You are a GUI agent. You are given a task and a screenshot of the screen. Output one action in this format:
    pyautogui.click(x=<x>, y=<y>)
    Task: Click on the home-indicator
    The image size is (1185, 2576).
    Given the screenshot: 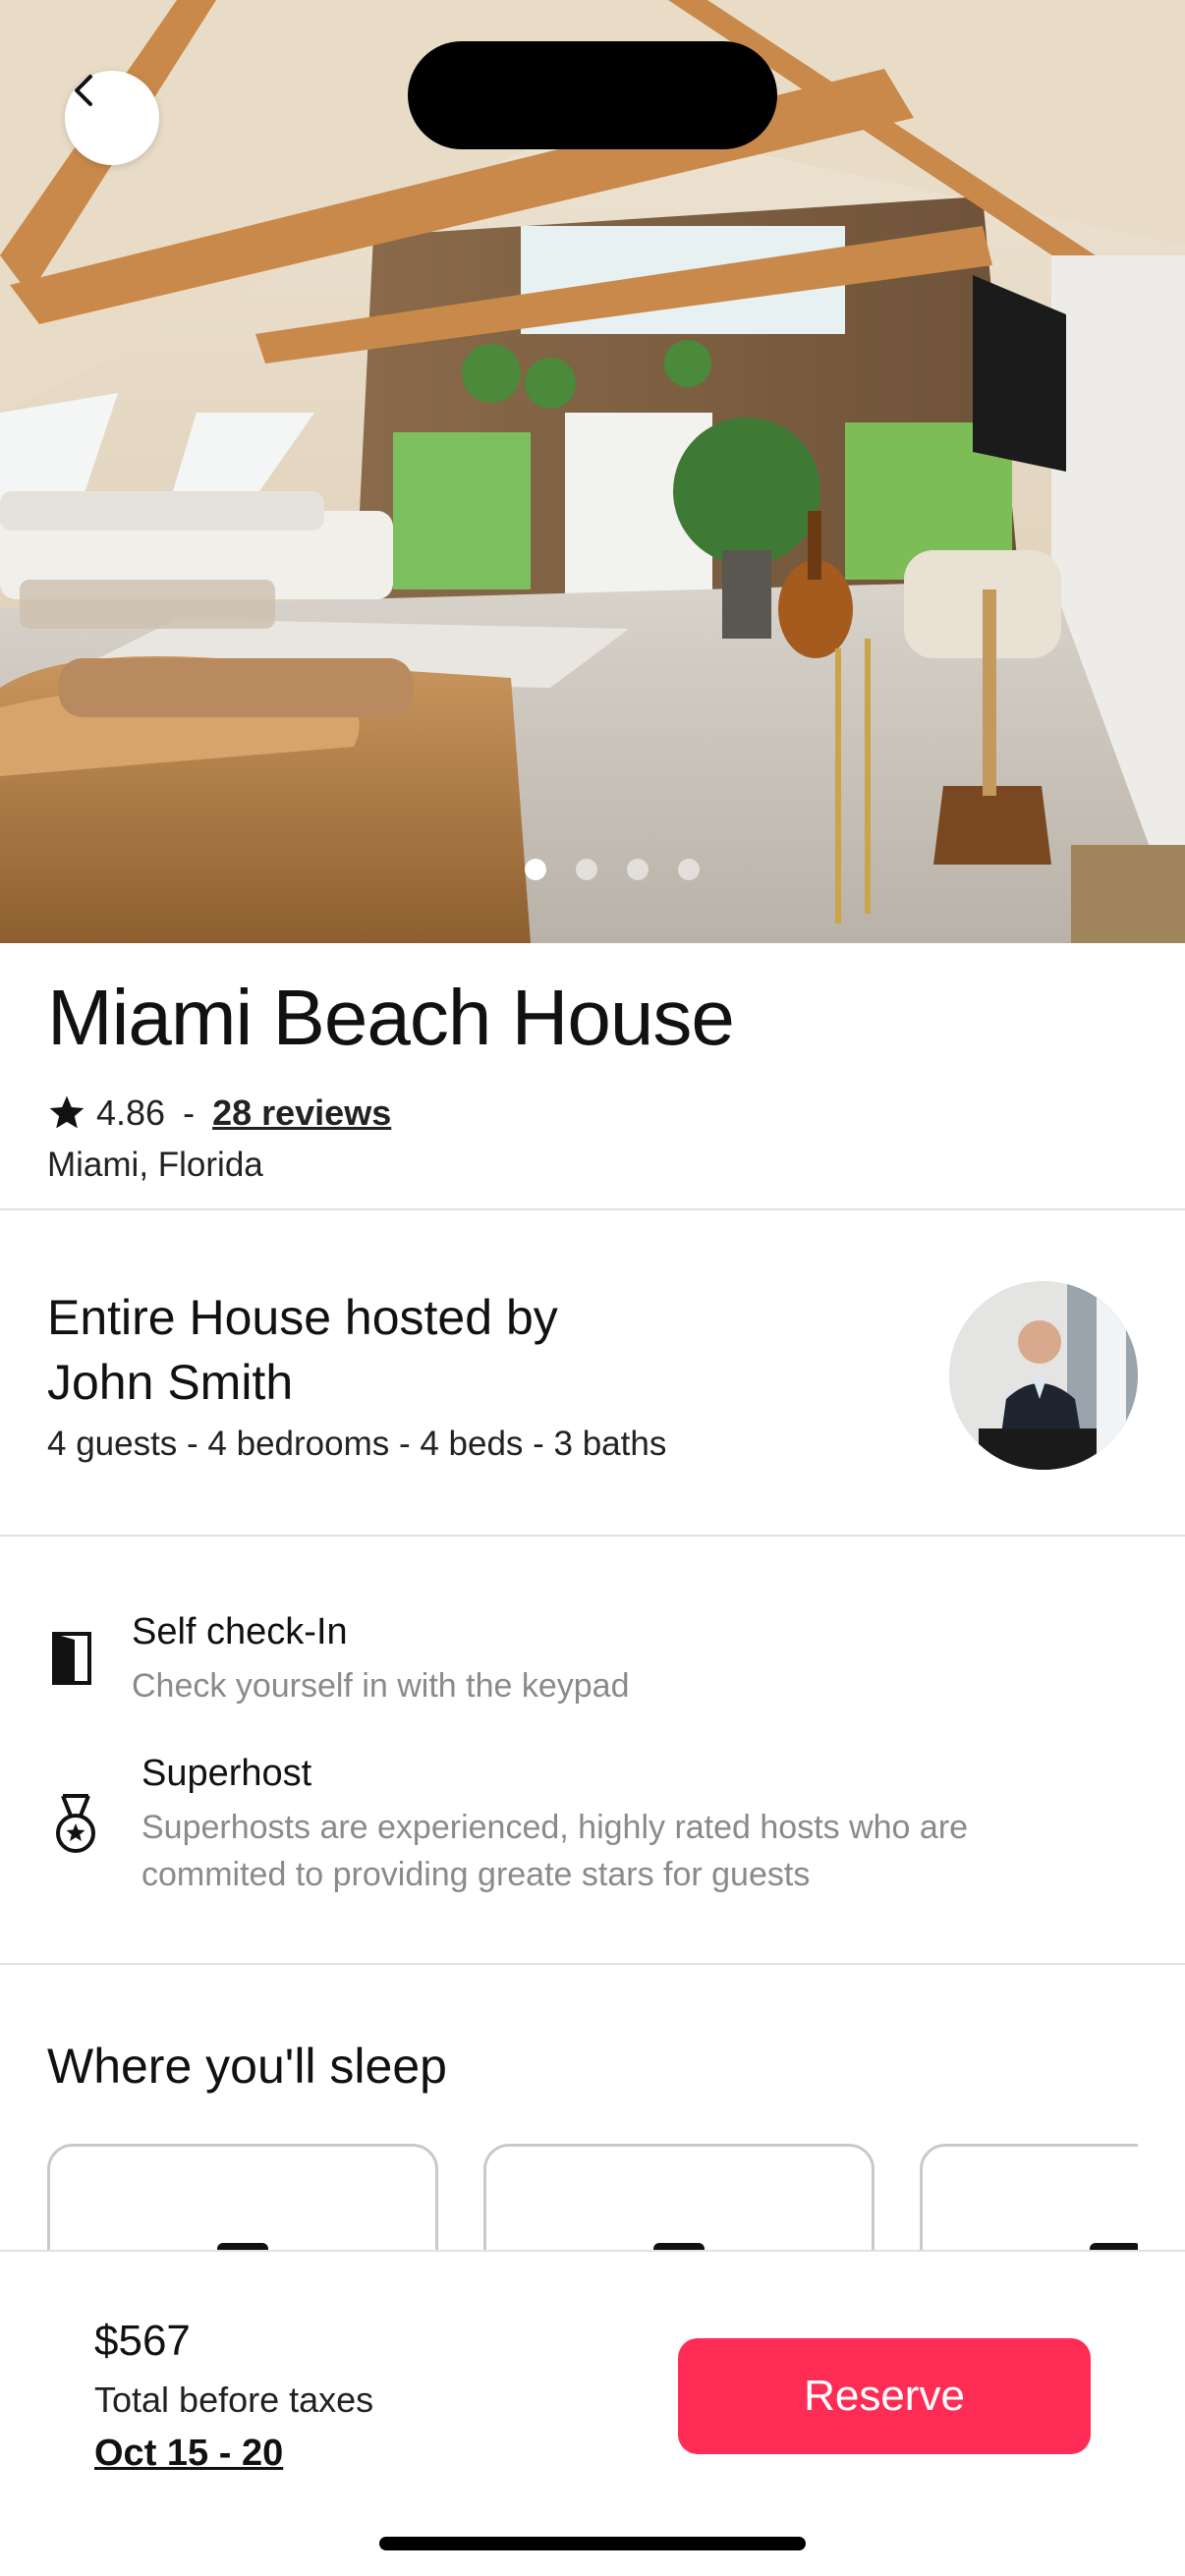 What is the action you would take?
    pyautogui.click(x=592, y=2543)
    